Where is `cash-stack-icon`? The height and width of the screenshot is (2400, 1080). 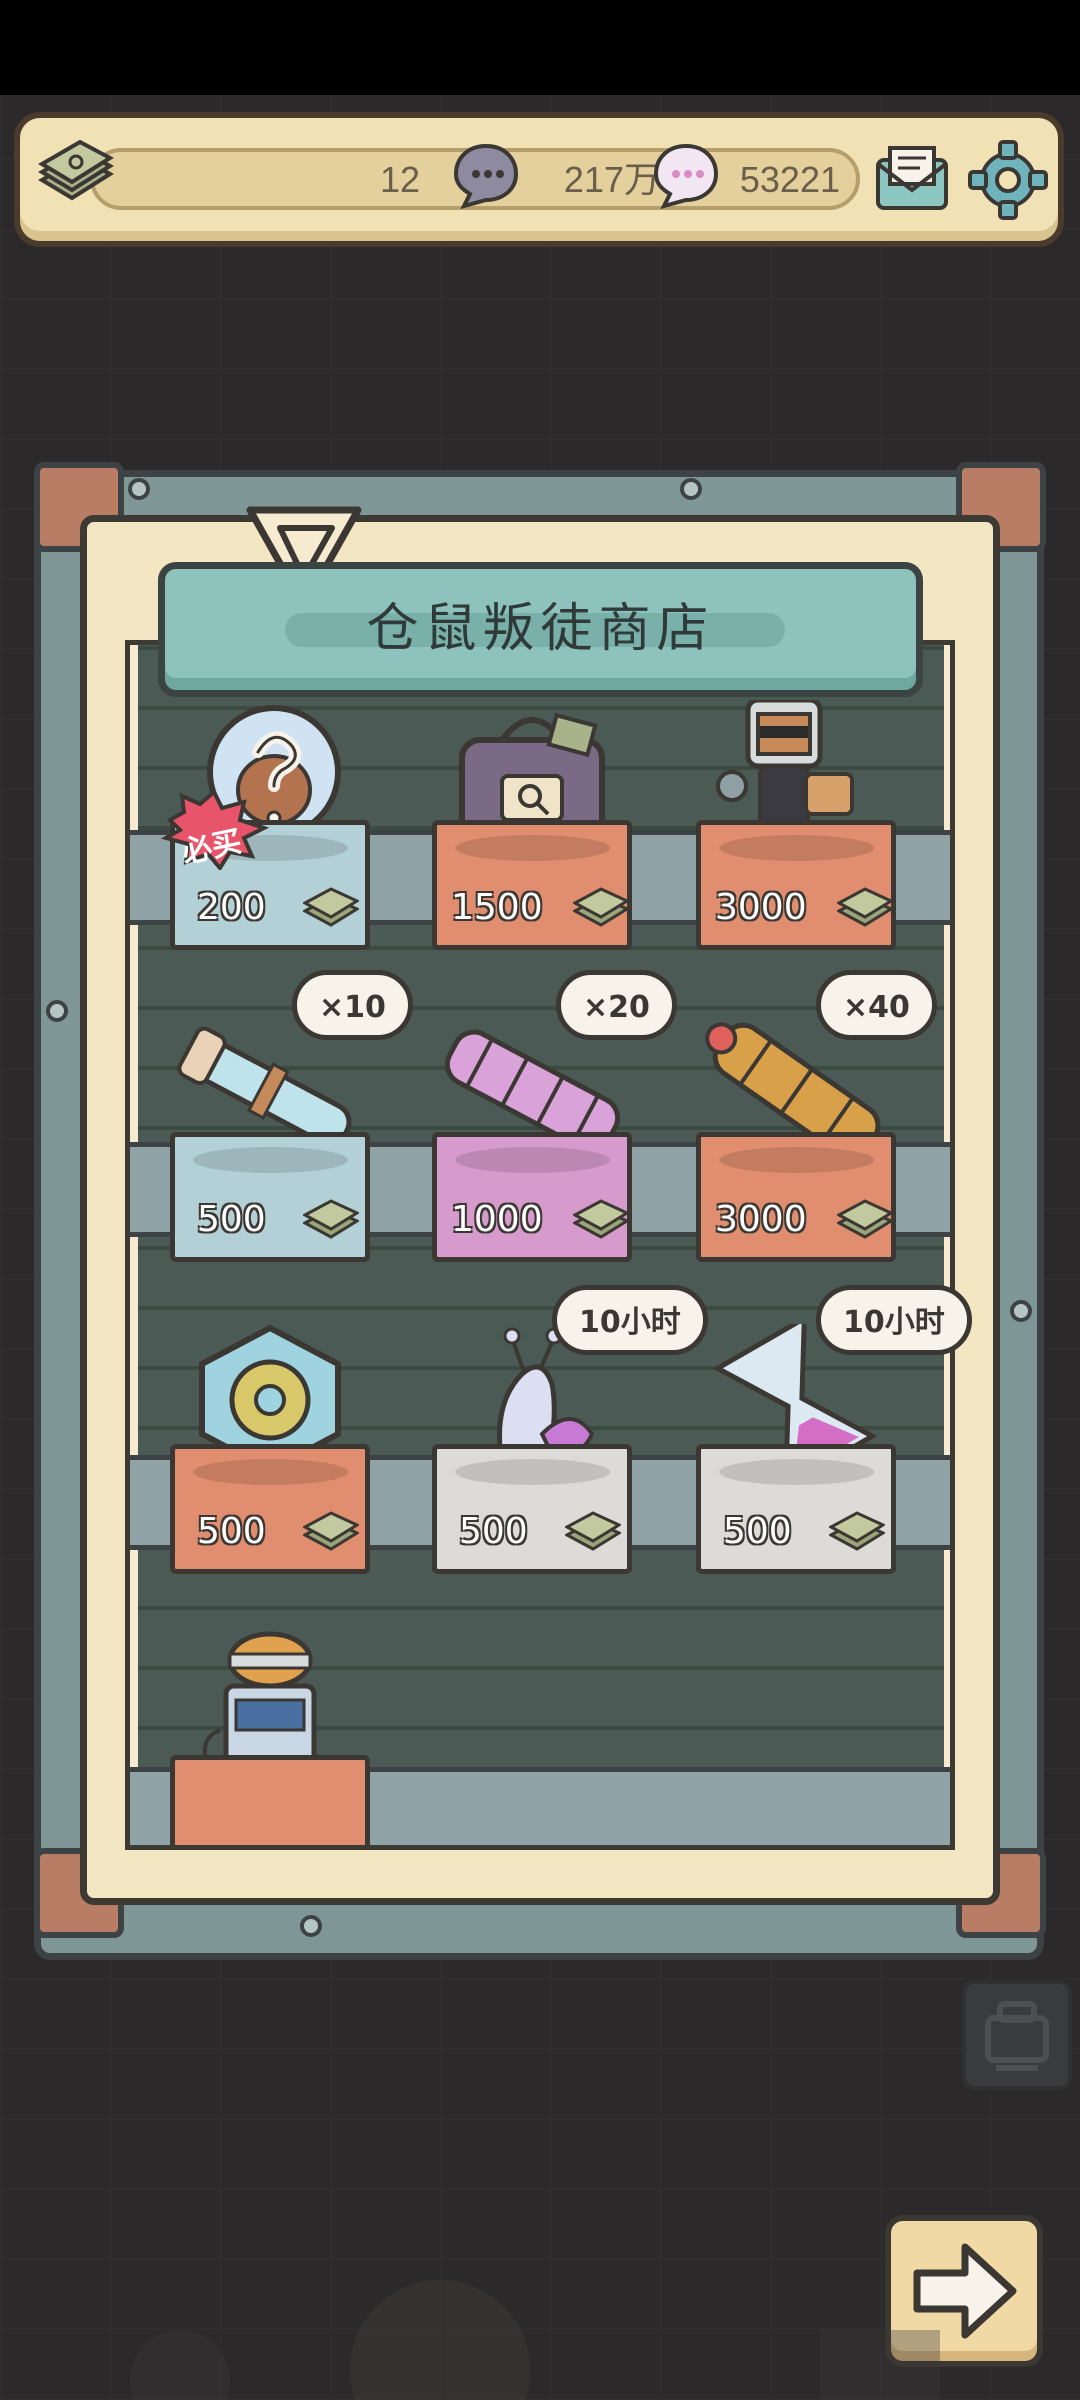
cash-stack-icon is located at coordinates (76, 170).